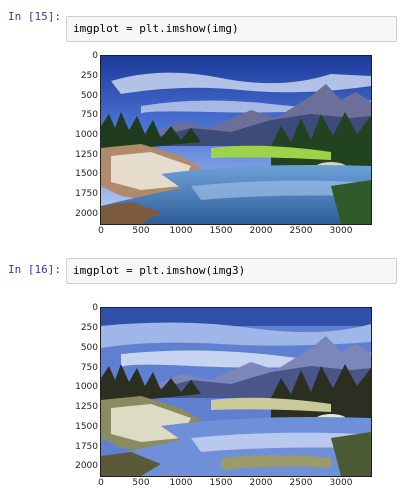 Image resolution: width=401 pixels, height=498 pixels. I want to click on input-prompt: In [15]:, so click(34, 16).